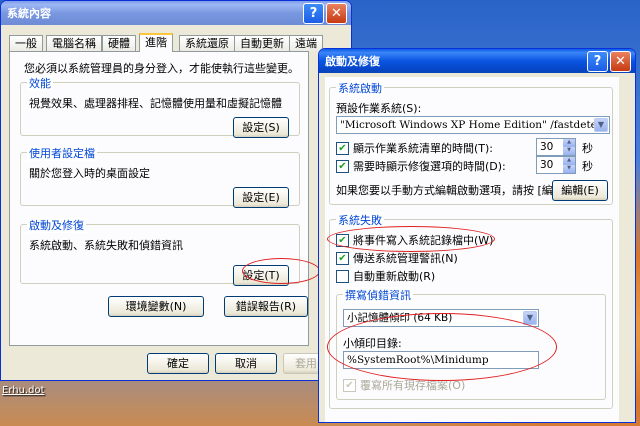  What do you see at coordinates (106, 245) in the screenshot?
I see `startup-recovery-desc: 系統啟動、系統失敗和偵錯資訊` at bounding box center [106, 245].